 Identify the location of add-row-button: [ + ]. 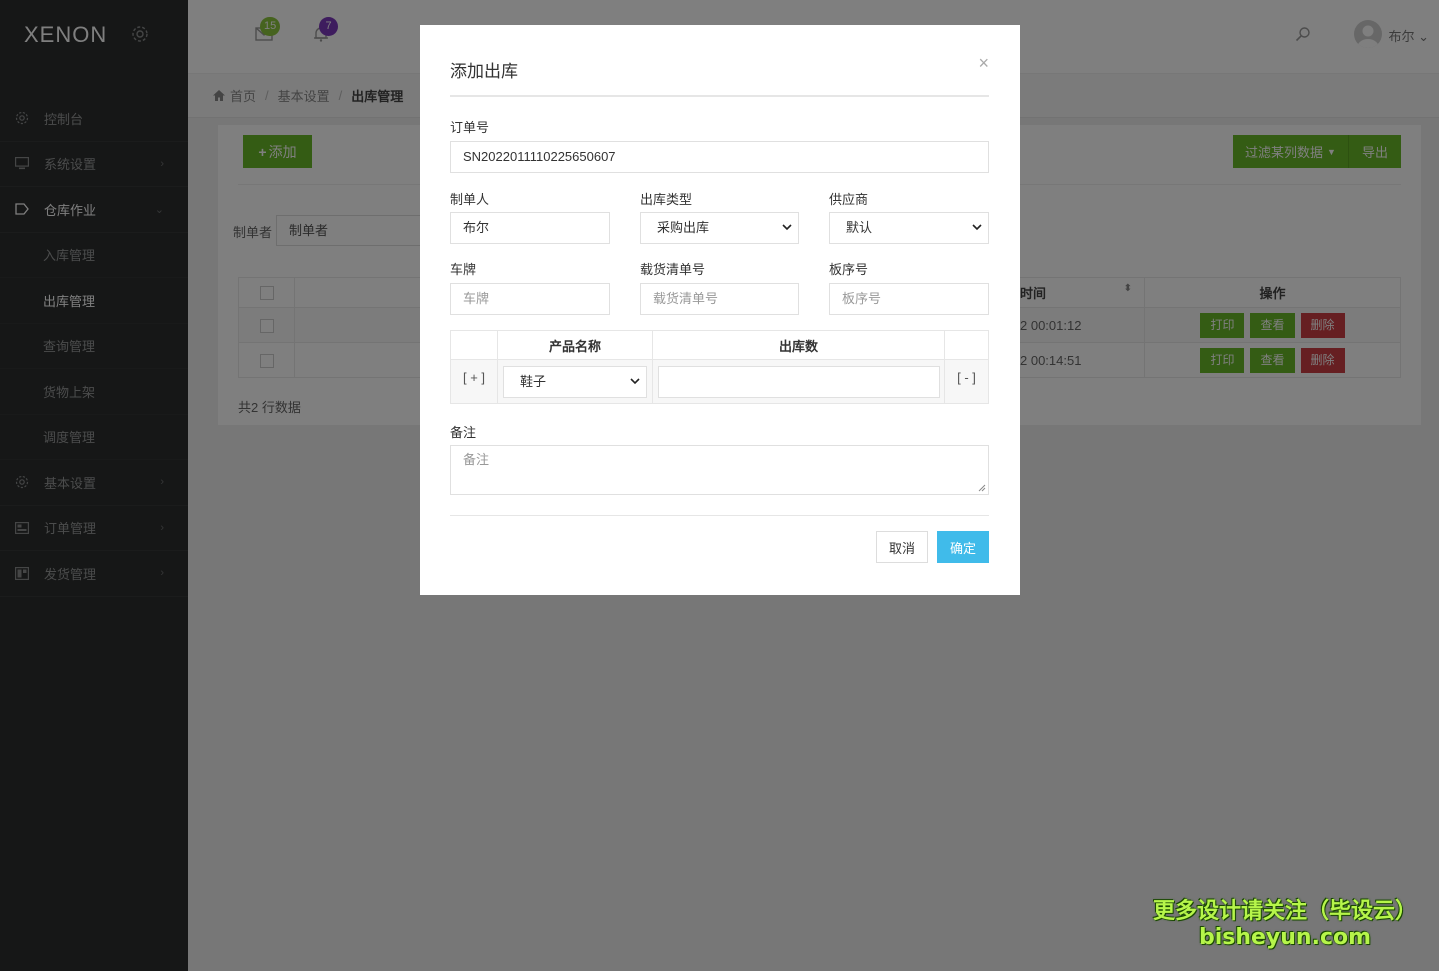
(474, 381).